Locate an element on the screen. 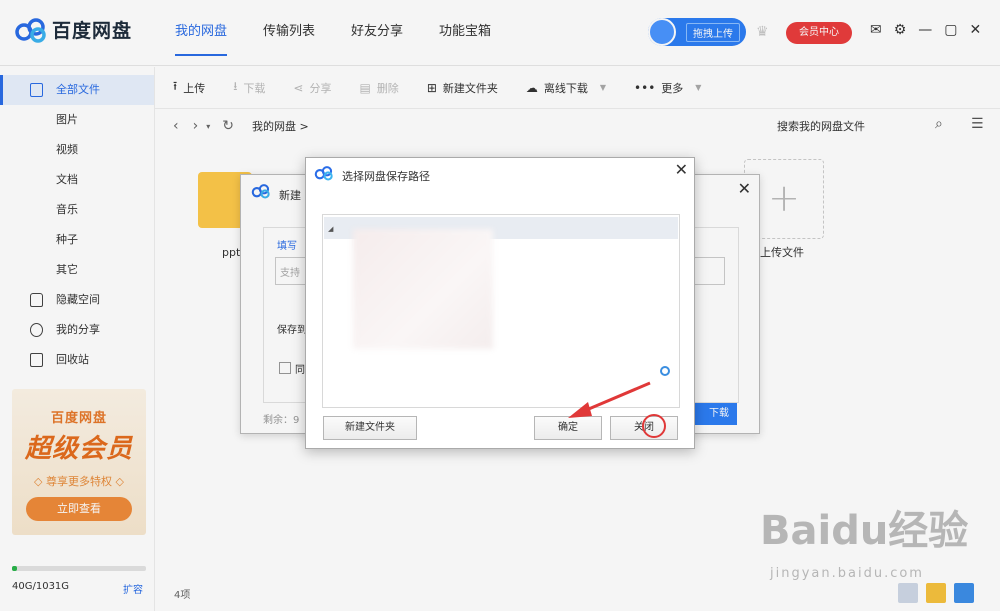 The height and width of the screenshot is (611, 1000). mail-icon: ✉ is located at coordinates (876, 30).